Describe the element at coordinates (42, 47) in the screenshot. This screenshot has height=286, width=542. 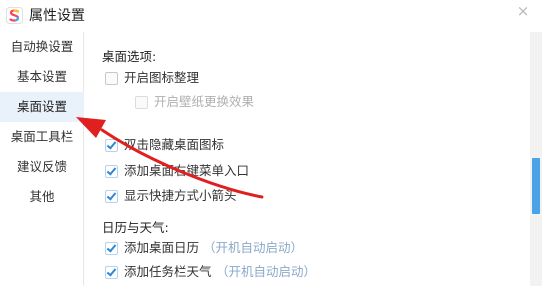
I see `sidebar-item-auto-change: 自动换设置` at that location.